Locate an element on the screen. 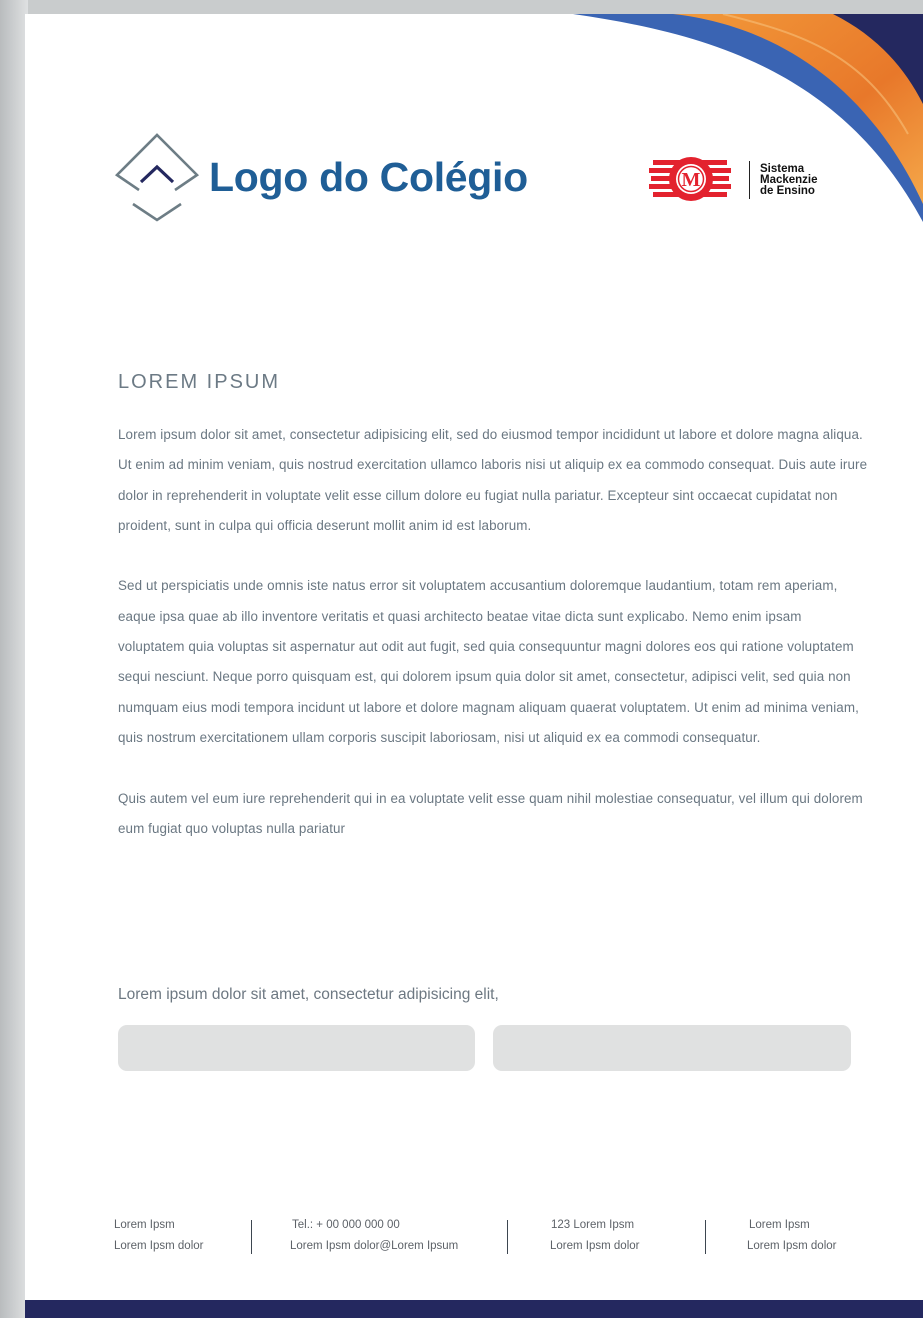 The image size is (923, 1318). signature-field-right is located at coordinates (672, 1048).